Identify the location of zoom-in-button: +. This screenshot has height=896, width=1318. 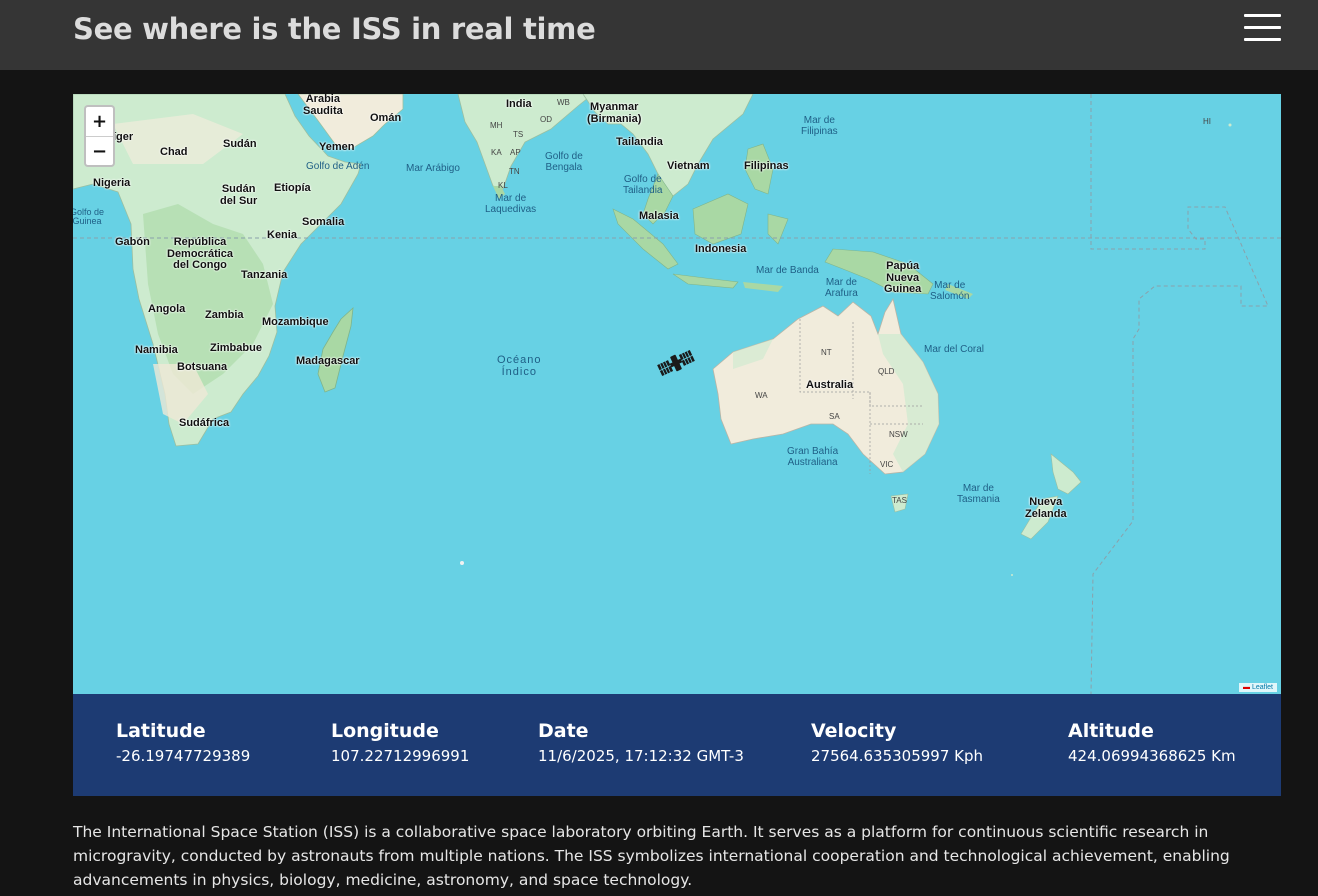
(99, 122).